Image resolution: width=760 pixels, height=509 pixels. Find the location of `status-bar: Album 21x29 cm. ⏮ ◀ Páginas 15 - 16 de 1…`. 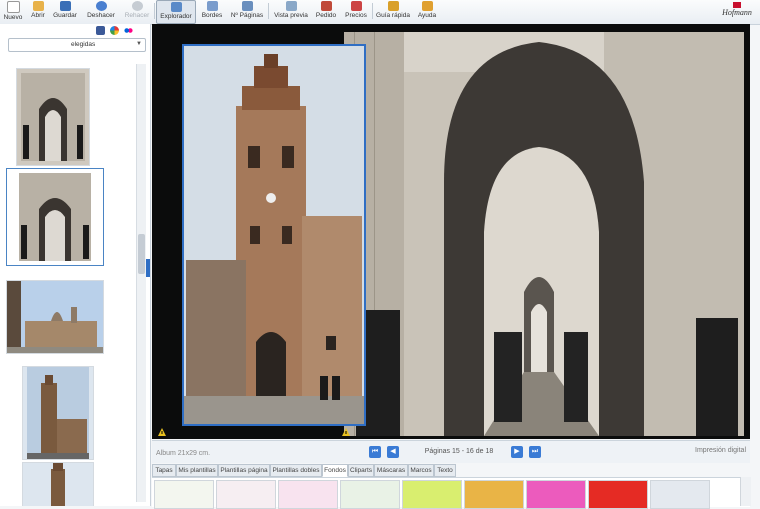

status-bar: Album 21x29 cm. ⏮ ◀ Páginas 15 - 16 de 1… is located at coordinates (451, 451).